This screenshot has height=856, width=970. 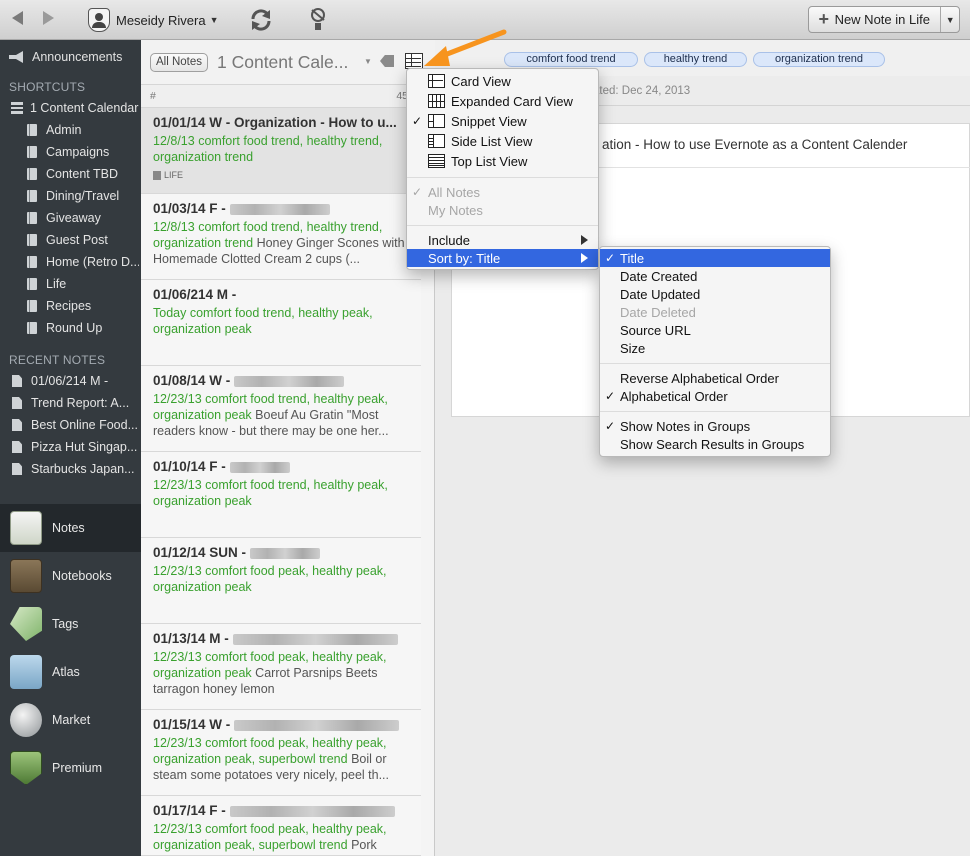 What do you see at coordinates (70, 57) in the screenshot?
I see `announcements-item: Announcements` at bounding box center [70, 57].